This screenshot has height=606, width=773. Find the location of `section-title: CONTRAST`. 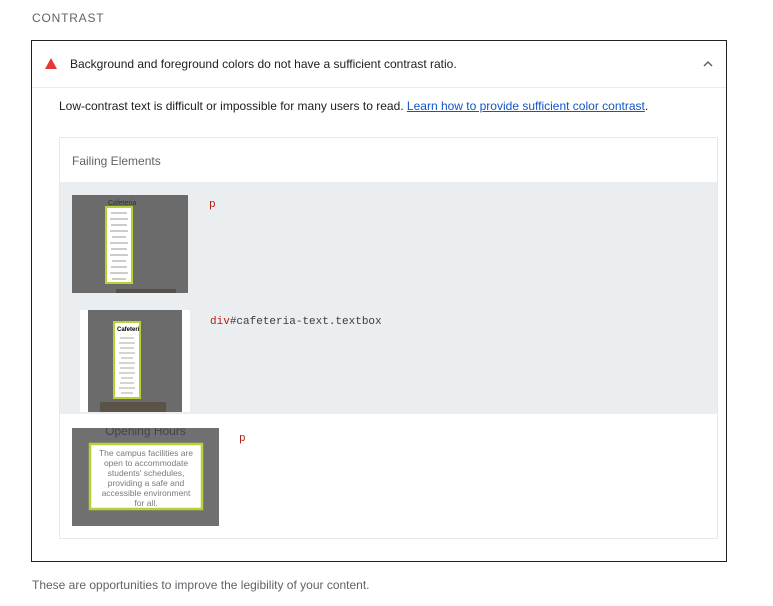

section-title: CONTRAST is located at coordinates (68, 18).